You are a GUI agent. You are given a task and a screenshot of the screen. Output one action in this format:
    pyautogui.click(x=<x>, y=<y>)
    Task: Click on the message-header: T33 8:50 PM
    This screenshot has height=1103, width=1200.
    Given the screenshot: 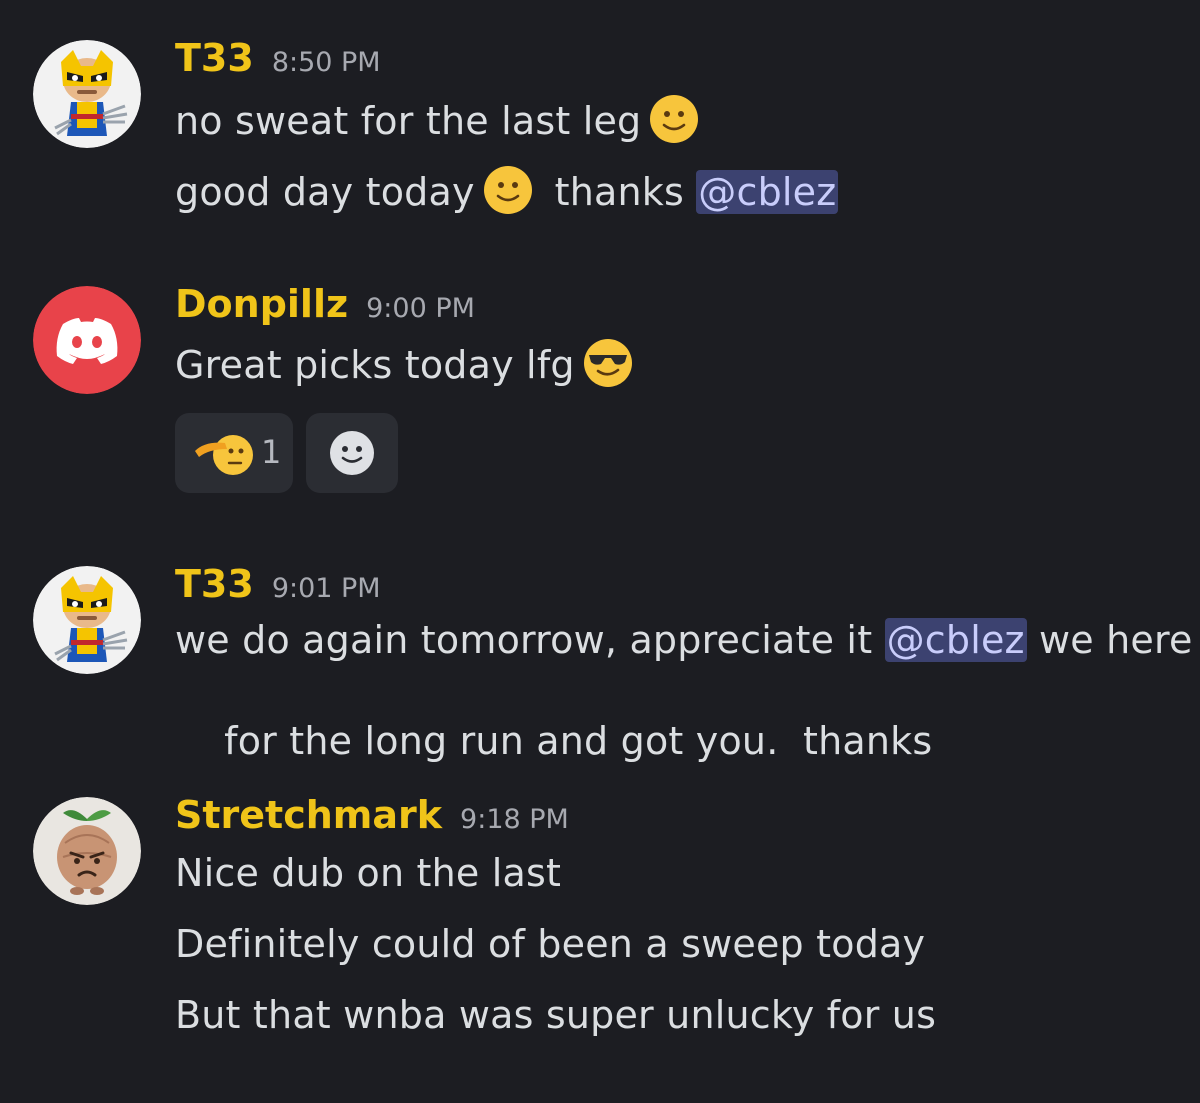 What is the action you would take?
    pyautogui.click(x=278, y=58)
    